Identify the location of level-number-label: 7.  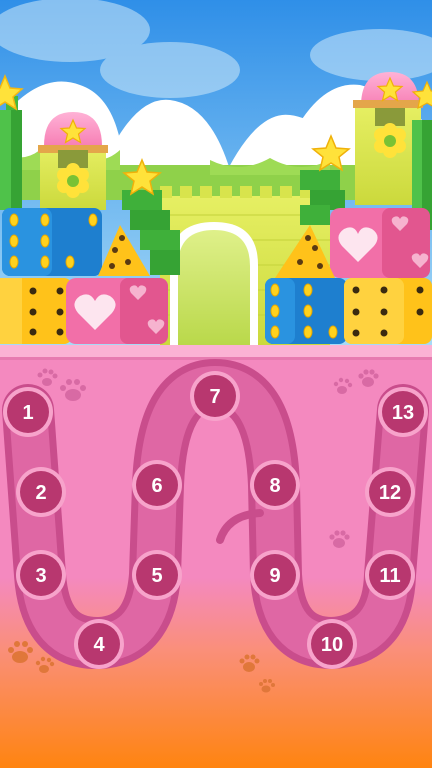
(214, 397).